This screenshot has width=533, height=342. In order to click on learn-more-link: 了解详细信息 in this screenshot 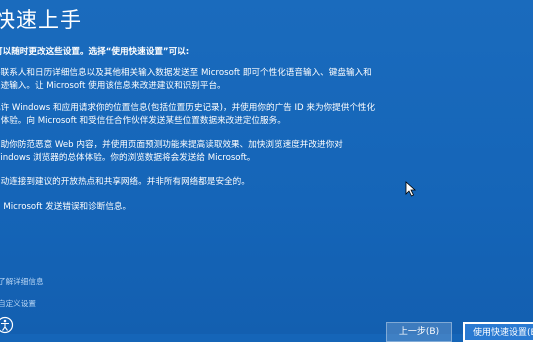, I will do `click(22, 281)`.